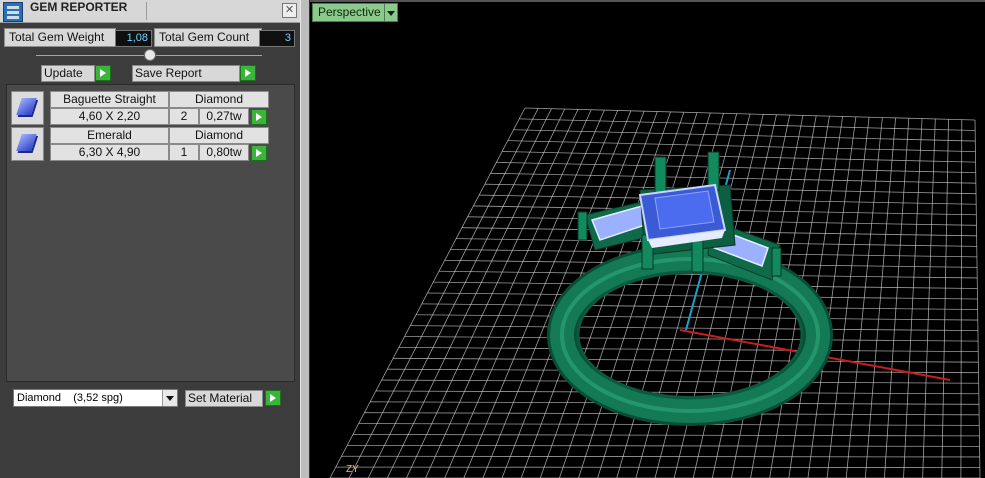  Describe the element at coordinates (352, 469) in the screenshot. I see `axis-indicator: ZY` at that location.